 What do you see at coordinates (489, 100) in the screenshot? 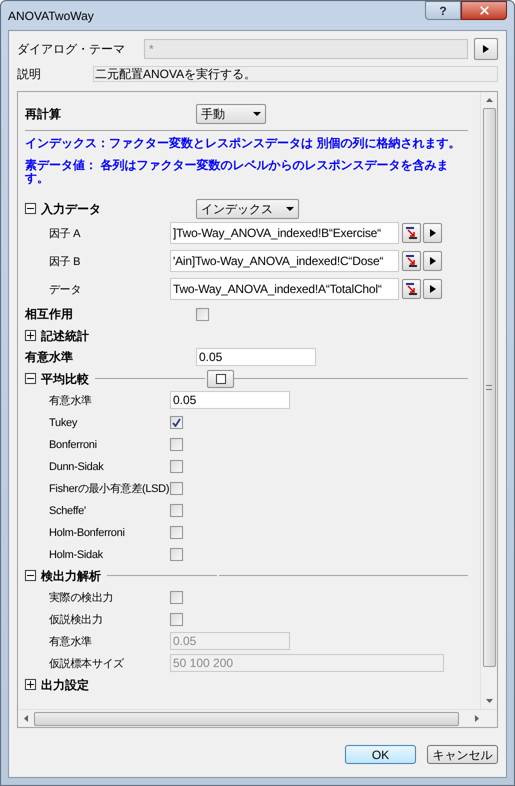
I see `scroll-up-icon` at bounding box center [489, 100].